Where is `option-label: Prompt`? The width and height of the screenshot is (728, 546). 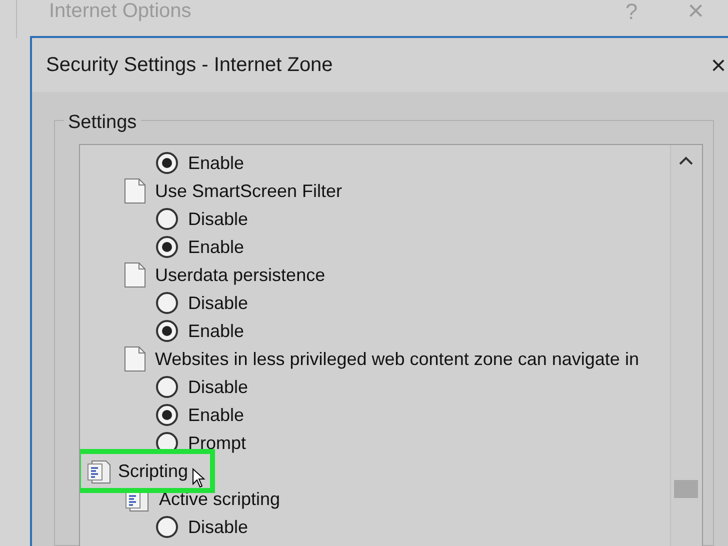
option-label: Prompt is located at coordinates (217, 443).